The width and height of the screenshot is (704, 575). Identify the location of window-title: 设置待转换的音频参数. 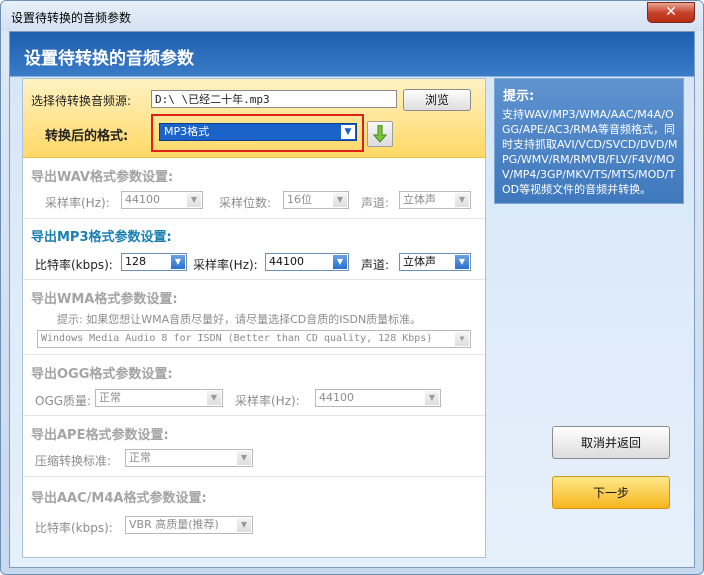
(71, 18).